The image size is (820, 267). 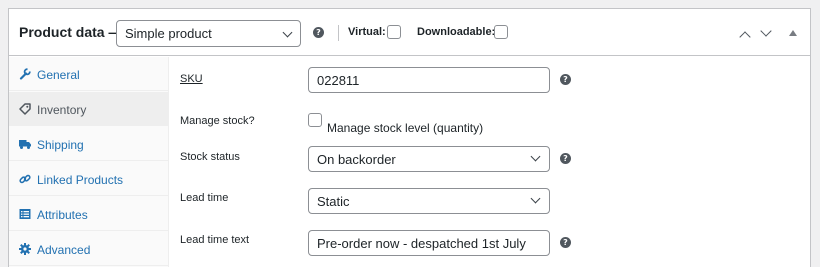 What do you see at coordinates (456, 32) in the screenshot?
I see `downloadable-label: Downloadable:` at bounding box center [456, 32].